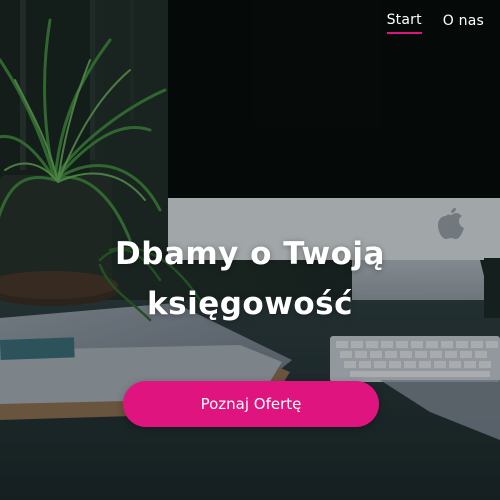  Describe the element at coordinates (251, 404) in the screenshot. I see `cta-poznaj-oferte-button: Poznaj Ofertę` at that location.